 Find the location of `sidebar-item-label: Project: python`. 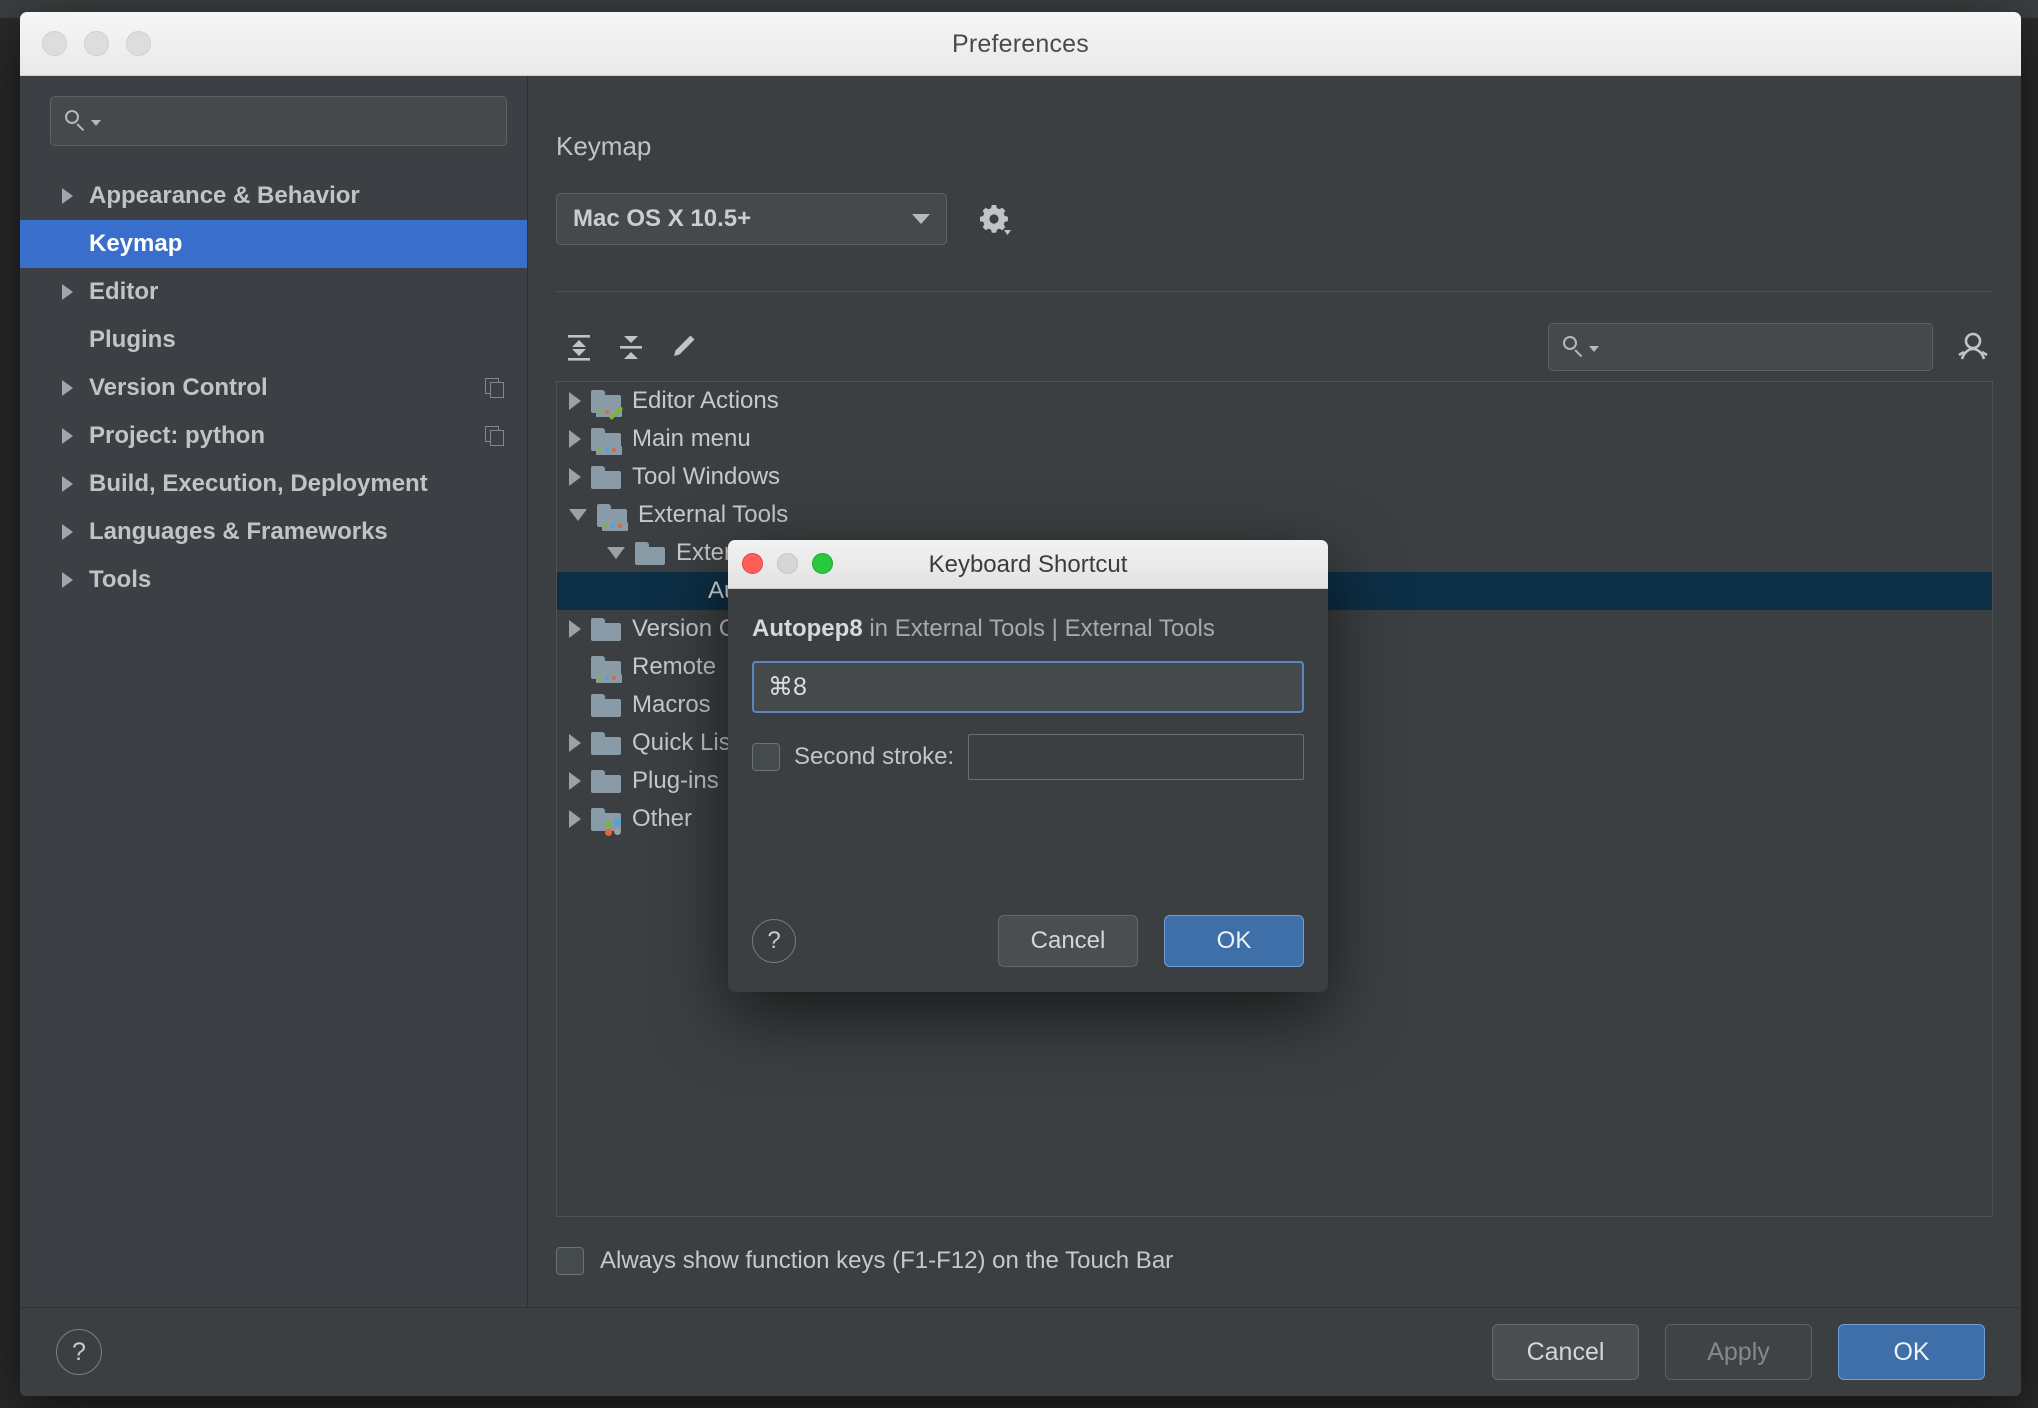

sidebar-item-label: Project: python is located at coordinates (177, 435).